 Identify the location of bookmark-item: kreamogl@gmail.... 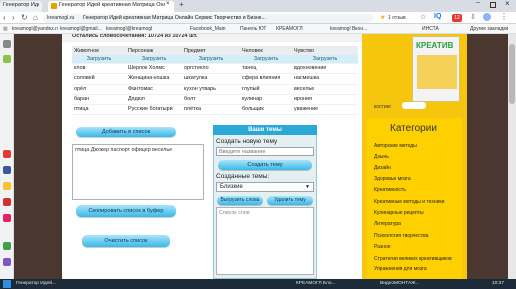
(82, 29).